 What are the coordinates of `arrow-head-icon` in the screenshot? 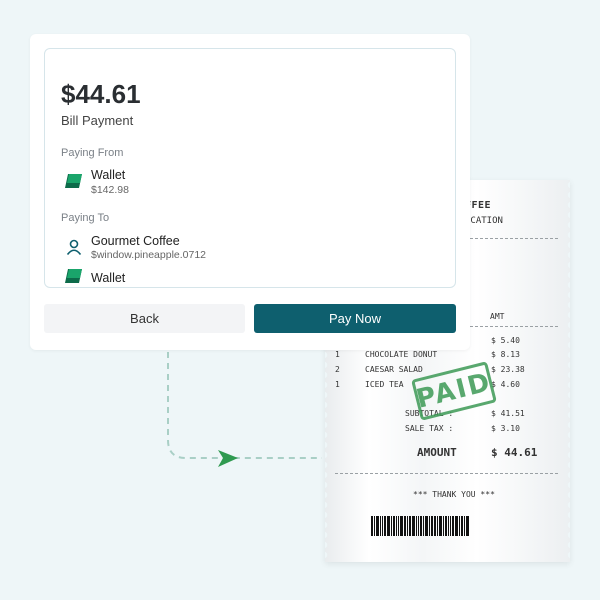 It's located at (228, 458).